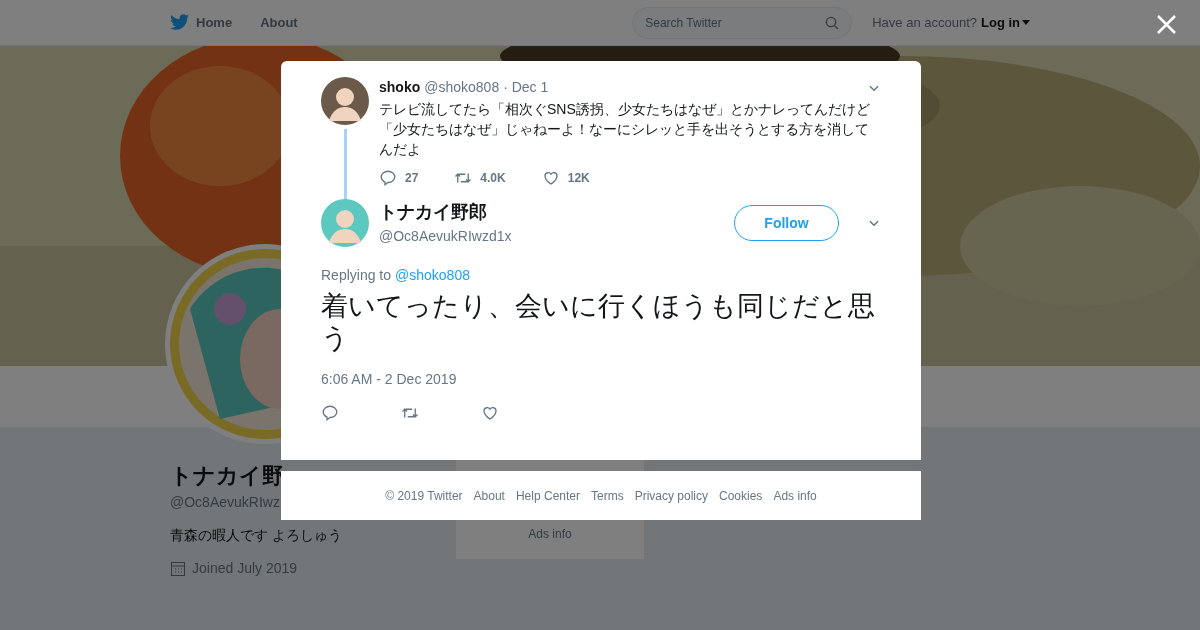 This screenshot has width=1200, height=630. What do you see at coordinates (1026, 22) in the screenshot?
I see `caret-icon` at bounding box center [1026, 22].